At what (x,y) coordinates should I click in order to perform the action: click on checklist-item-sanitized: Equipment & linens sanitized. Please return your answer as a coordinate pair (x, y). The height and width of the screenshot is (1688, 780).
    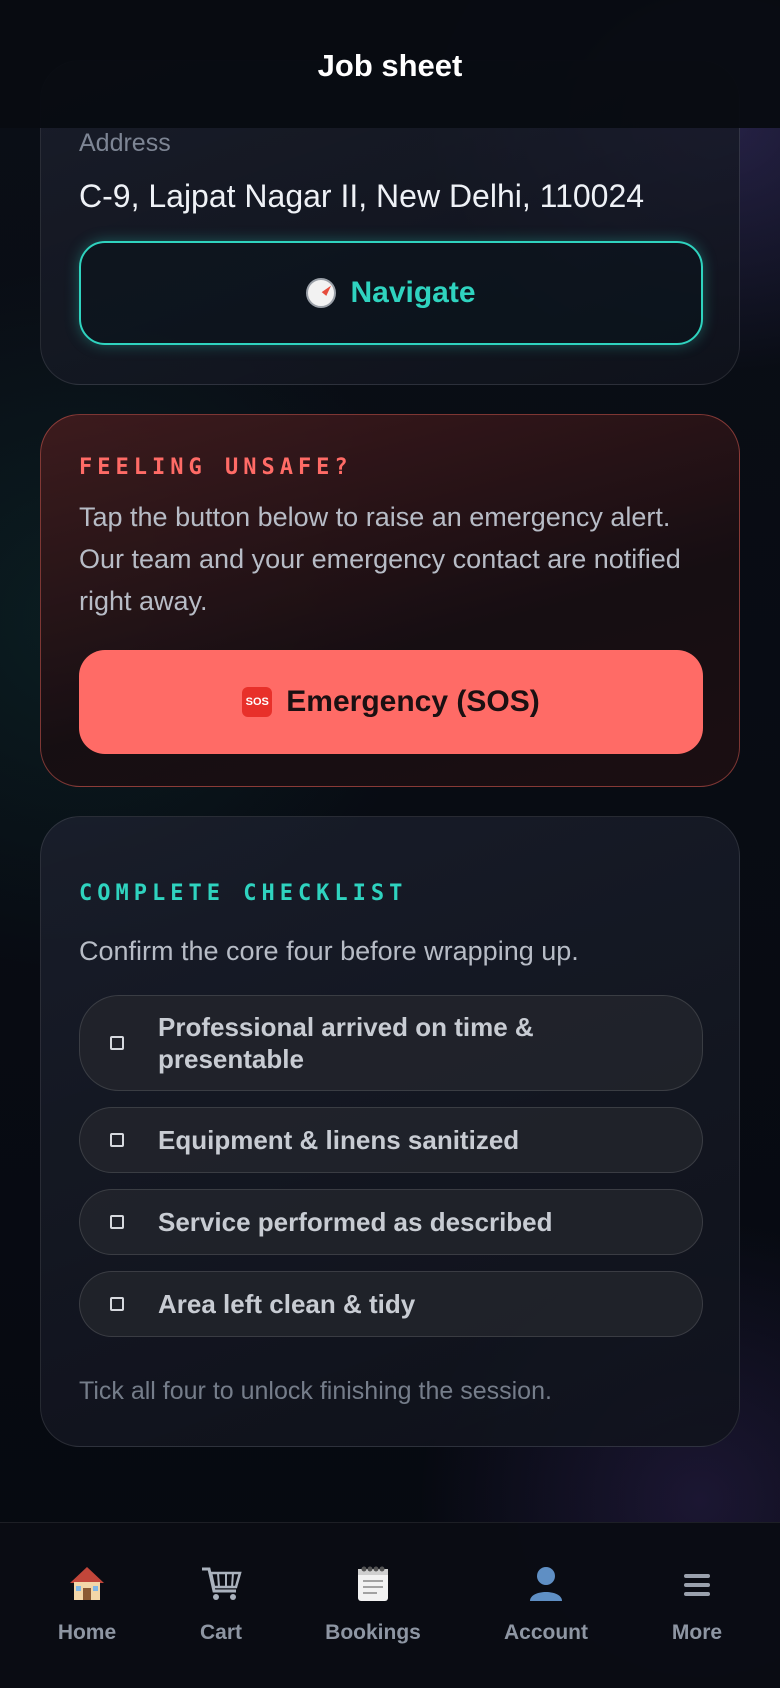
    Looking at the image, I should click on (391, 1140).